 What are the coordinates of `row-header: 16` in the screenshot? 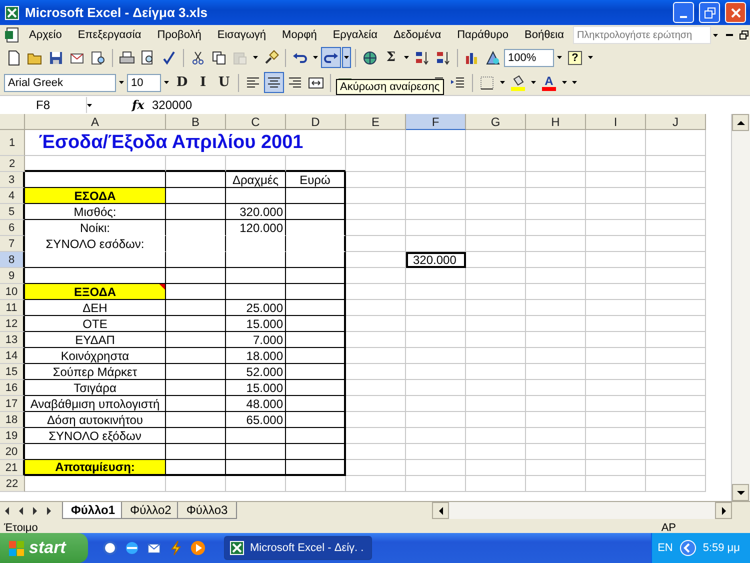 It's located at (12, 388).